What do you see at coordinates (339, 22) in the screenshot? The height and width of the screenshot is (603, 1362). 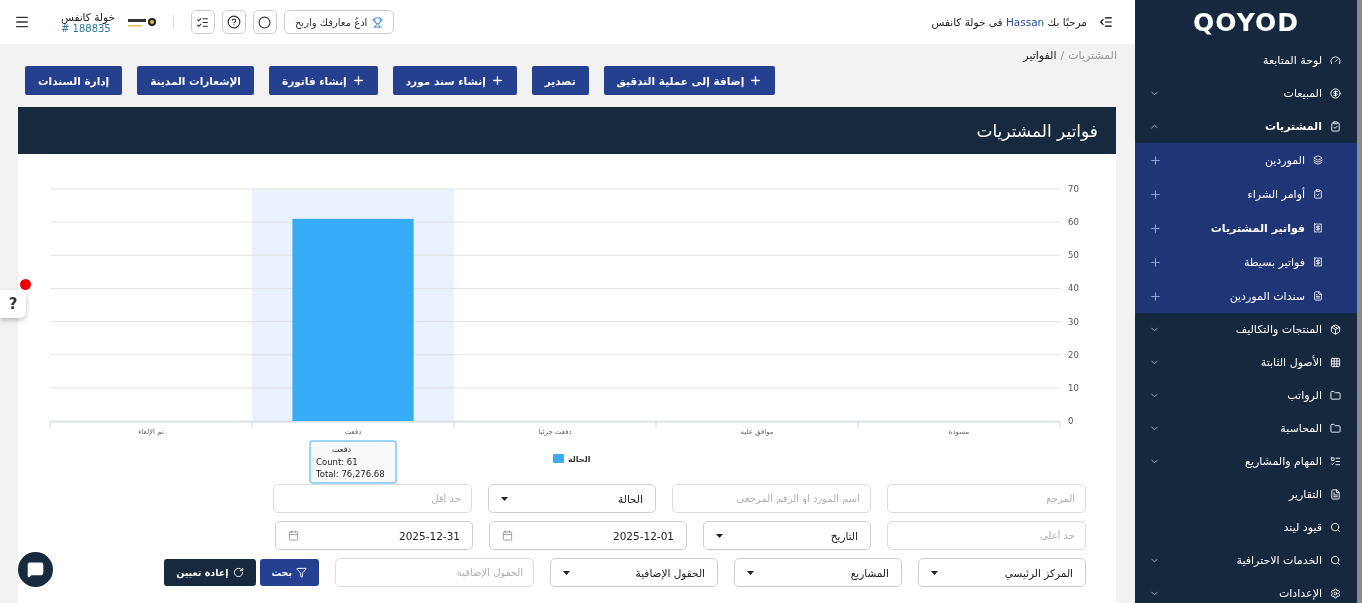 I see `invite-button: ادعُ معارفك واربح` at bounding box center [339, 22].